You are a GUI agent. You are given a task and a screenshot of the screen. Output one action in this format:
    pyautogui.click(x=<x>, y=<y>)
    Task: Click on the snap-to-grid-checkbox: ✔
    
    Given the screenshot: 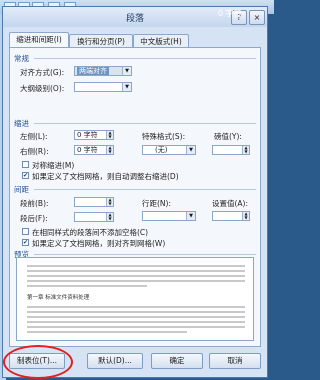 What is the action you would take?
    pyautogui.click(x=25, y=242)
    